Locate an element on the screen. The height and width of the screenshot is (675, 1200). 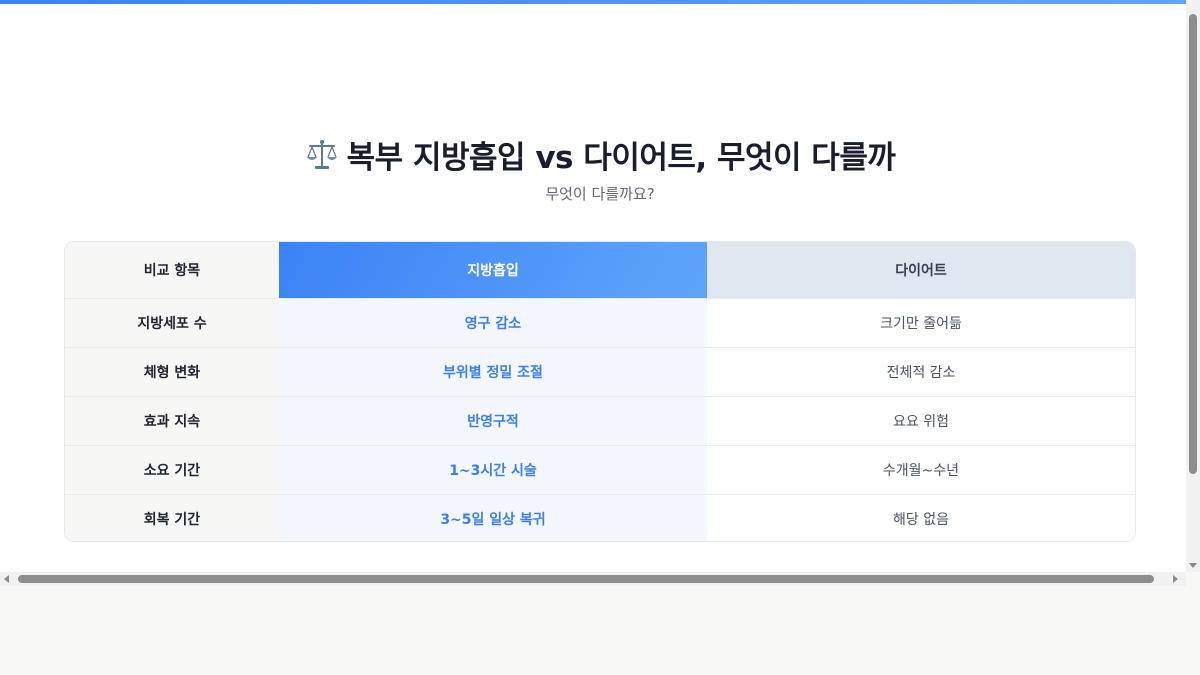
vertical-scrollbar-thumb is located at coordinates (1193, 244).